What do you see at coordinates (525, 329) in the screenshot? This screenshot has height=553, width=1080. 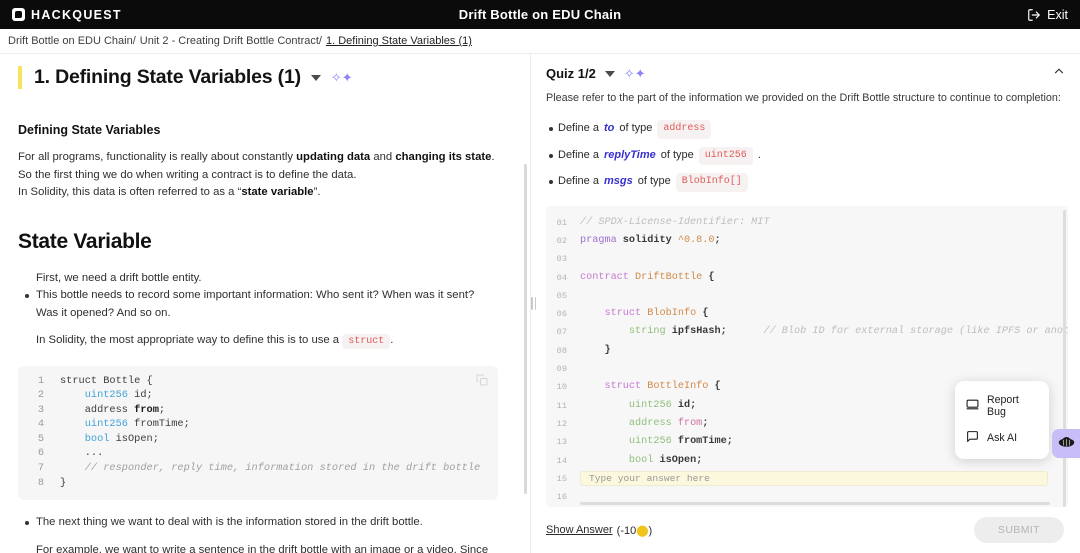 I see `lesson-scrollbar` at bounding box center [525, 329].